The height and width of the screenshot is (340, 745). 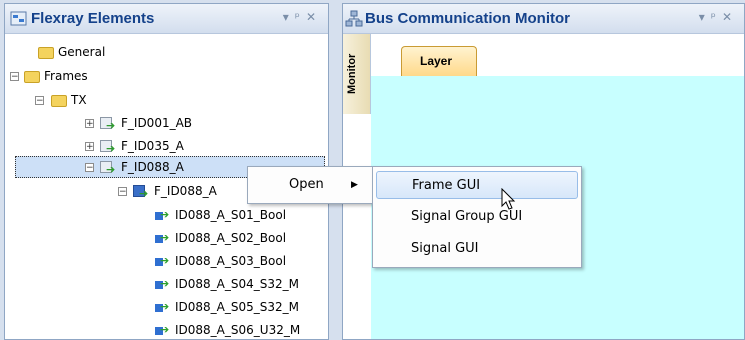 I want to click on open-submenu: Frame GUI Signal Group GUI Signal GUI, so click(x=477, y=217).